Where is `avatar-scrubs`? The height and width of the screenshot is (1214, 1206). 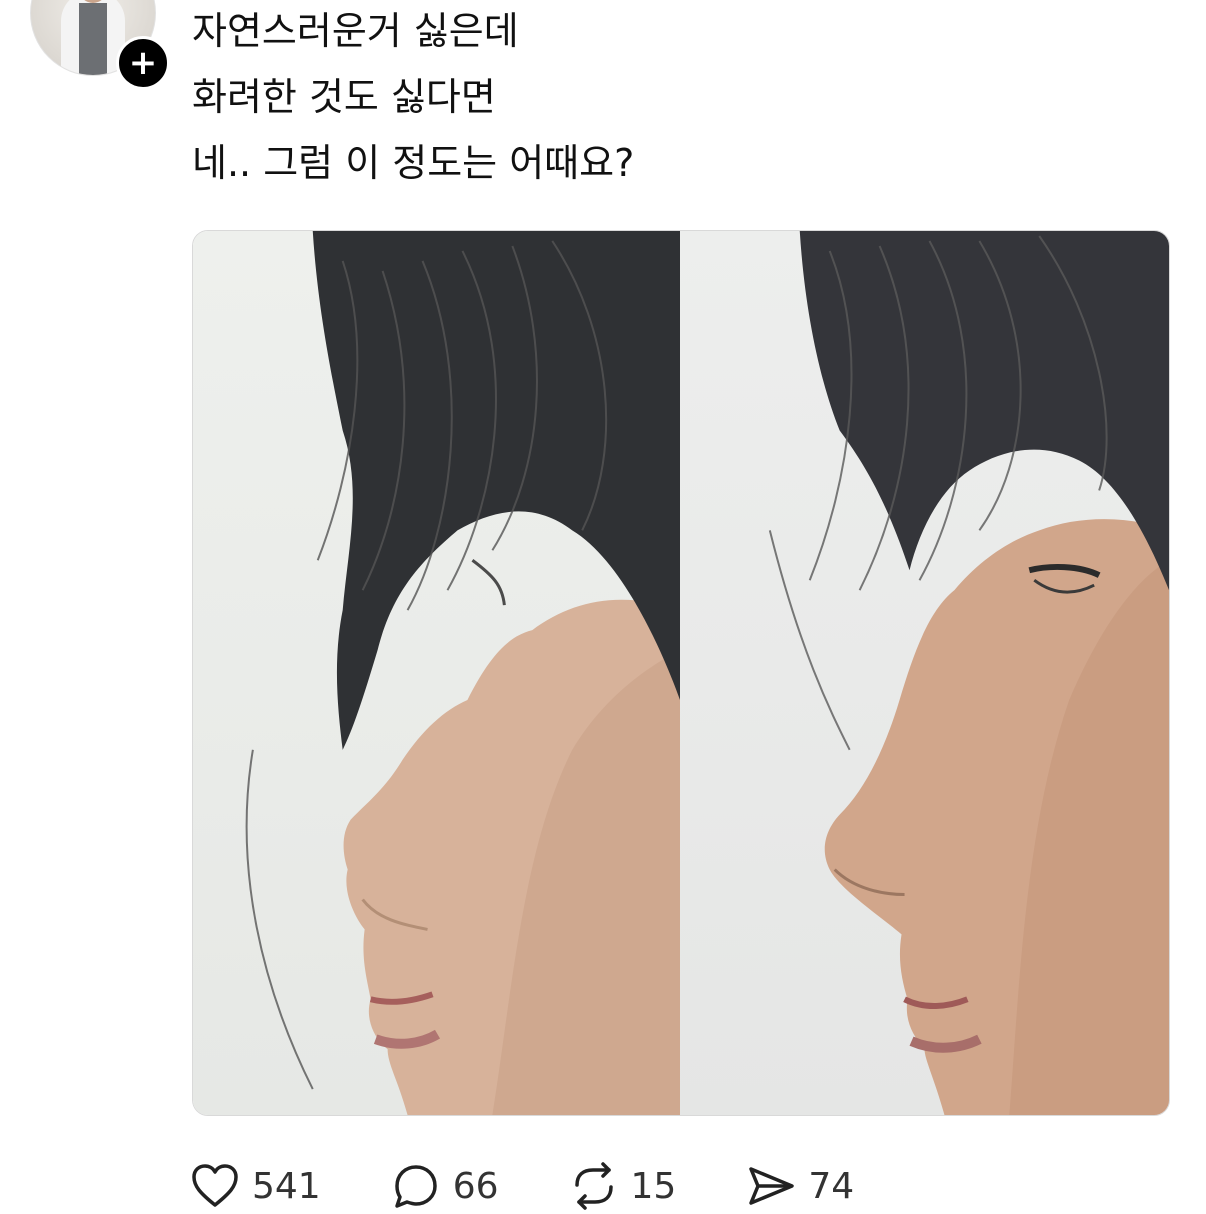 avatar-scrubs is located at coordinates (93, 39).